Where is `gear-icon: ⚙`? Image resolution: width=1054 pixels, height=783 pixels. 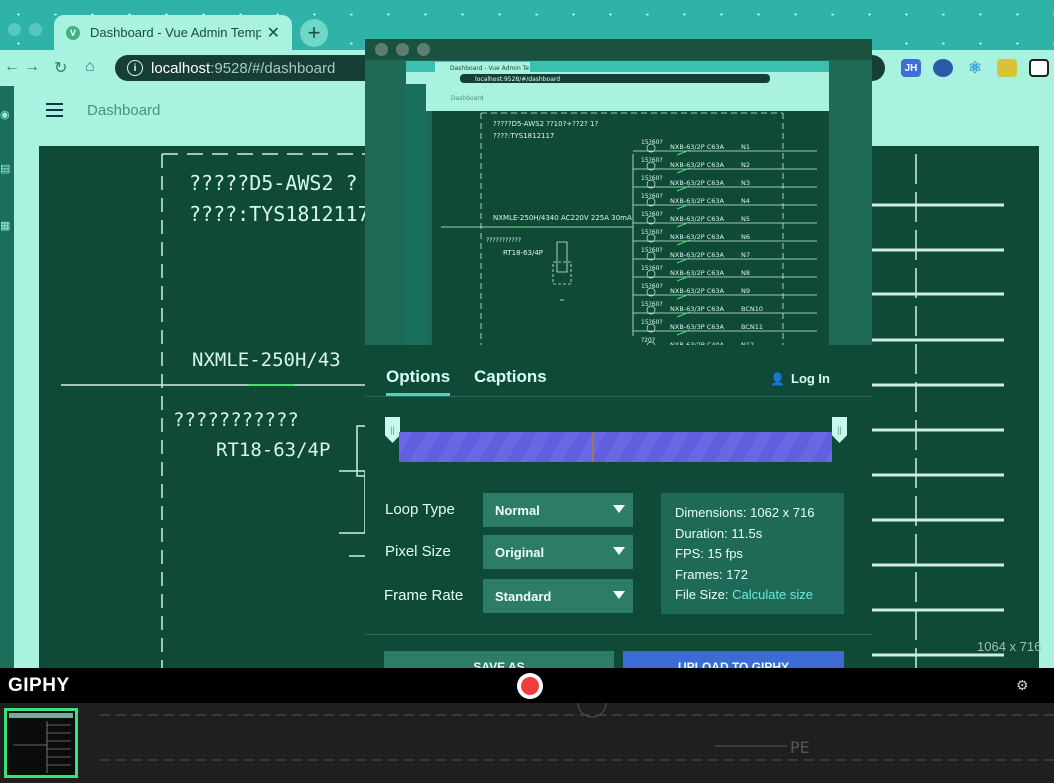
gear-icon: ⚙ is located at coordinates (1022, 685).